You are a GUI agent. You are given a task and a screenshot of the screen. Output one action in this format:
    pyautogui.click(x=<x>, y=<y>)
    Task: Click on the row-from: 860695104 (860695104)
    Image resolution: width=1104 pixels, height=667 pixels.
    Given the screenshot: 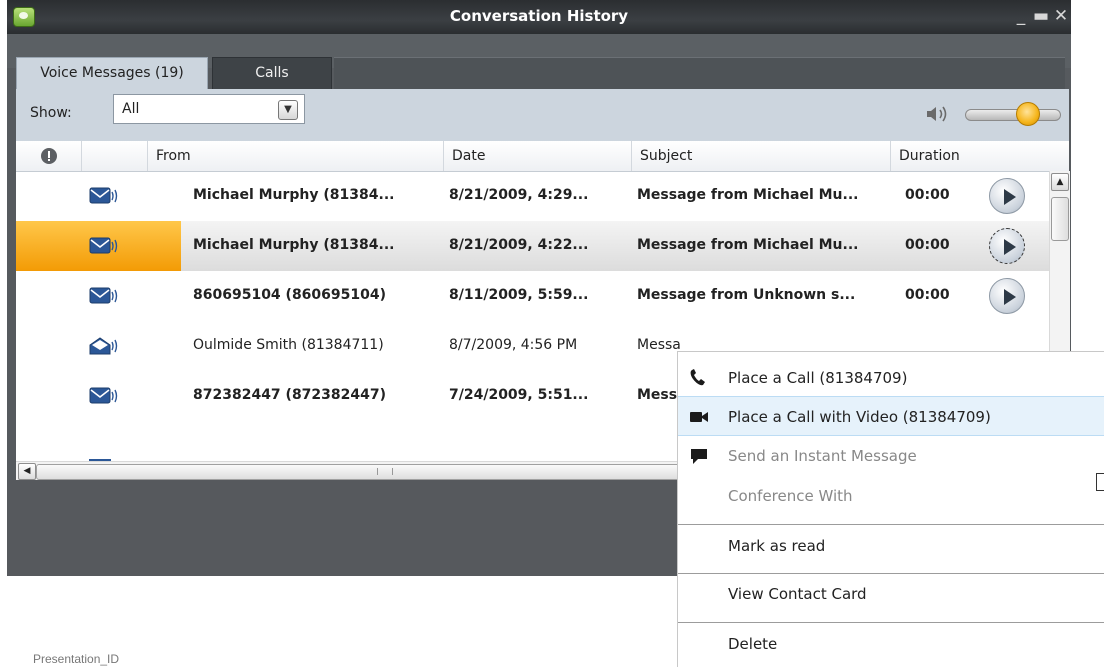 What is the action you would take?
    pyautogui.click(x=290, y=295)
    